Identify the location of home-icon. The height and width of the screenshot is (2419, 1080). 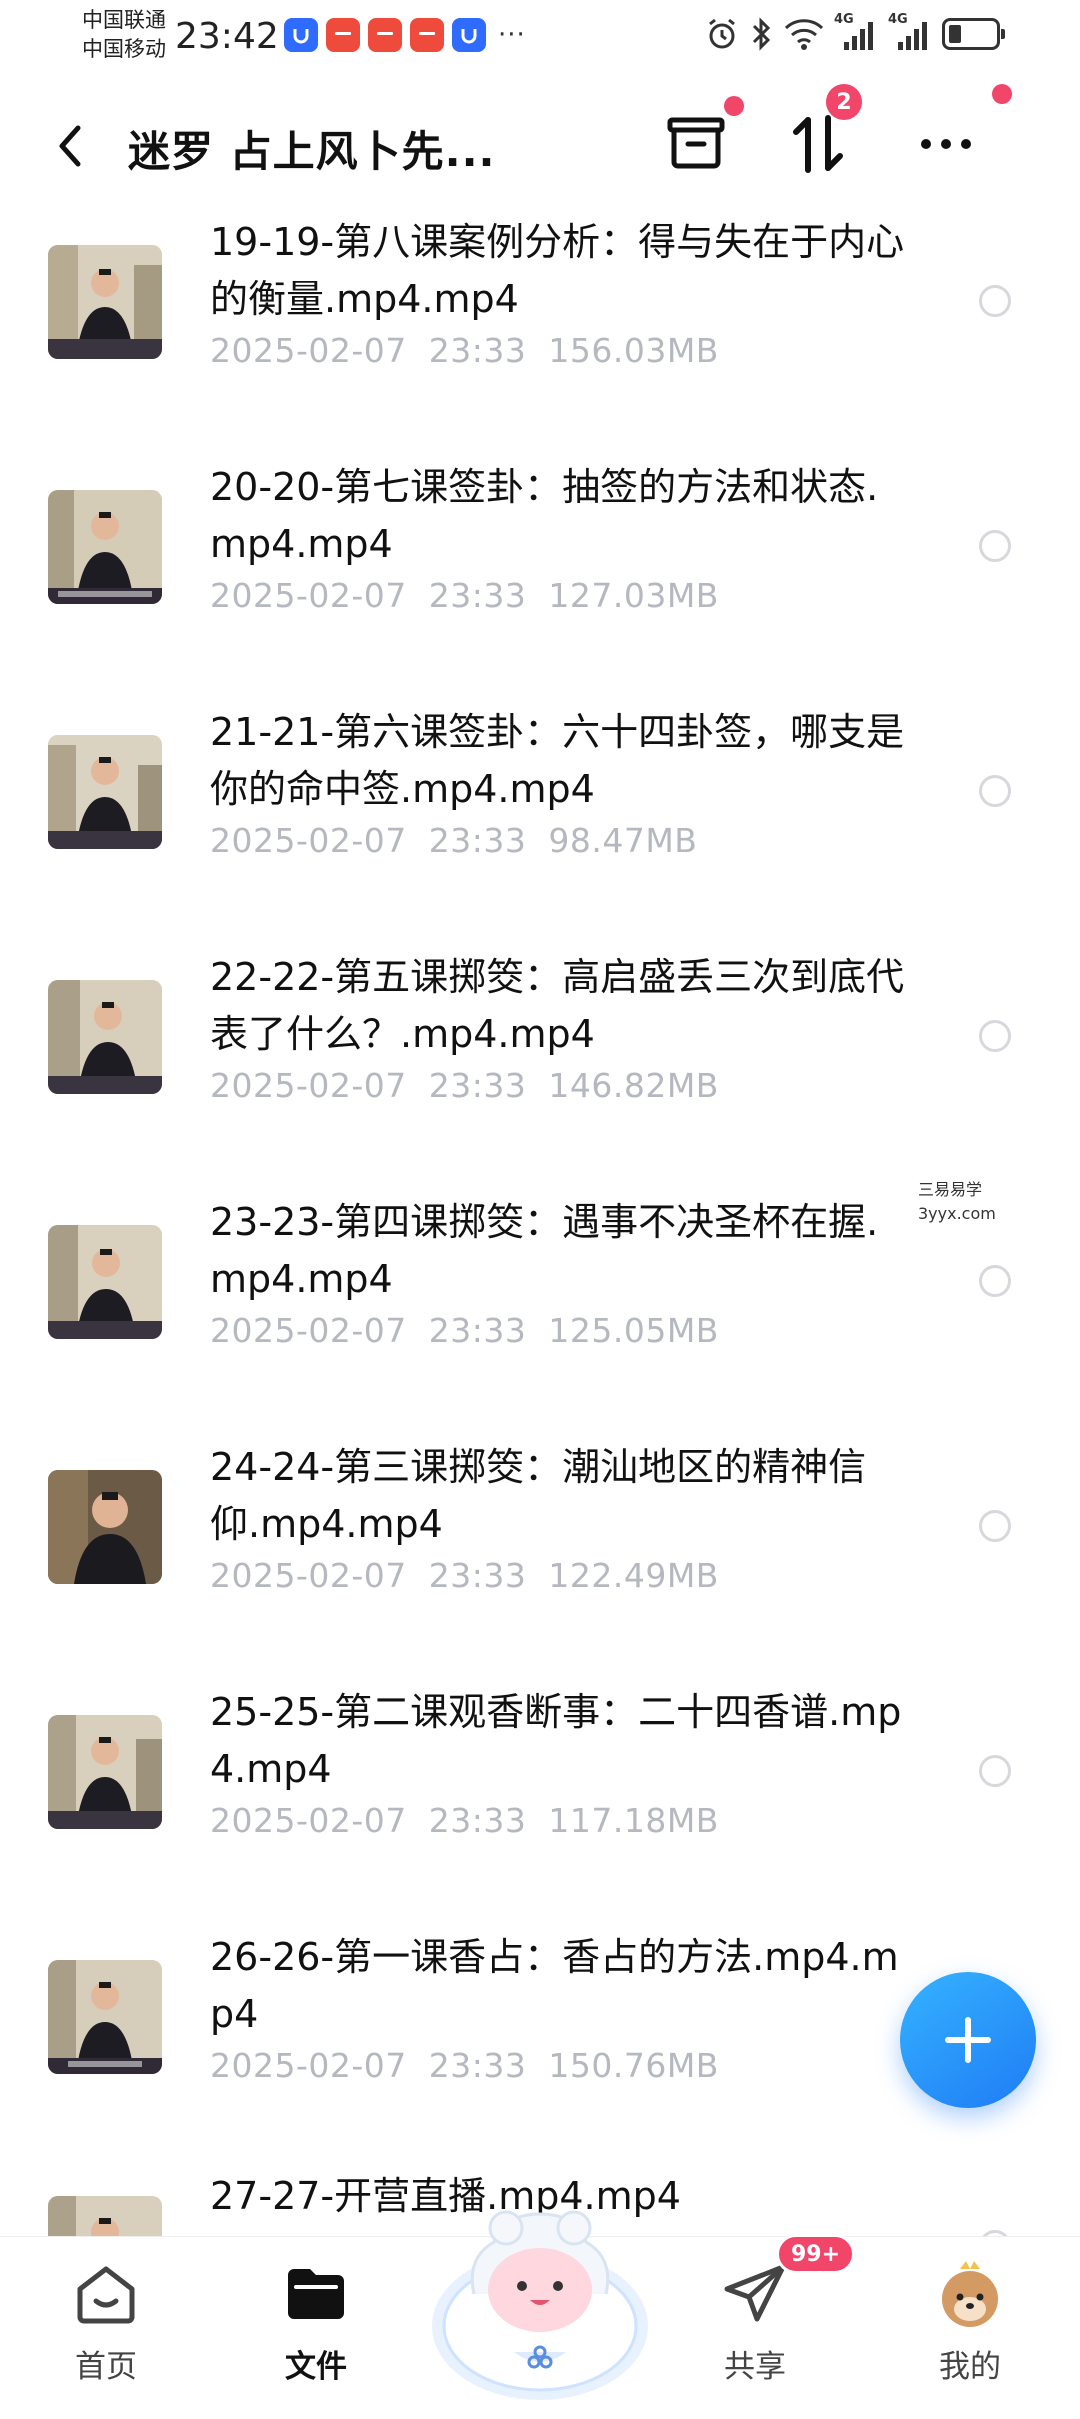
(106, 2295).